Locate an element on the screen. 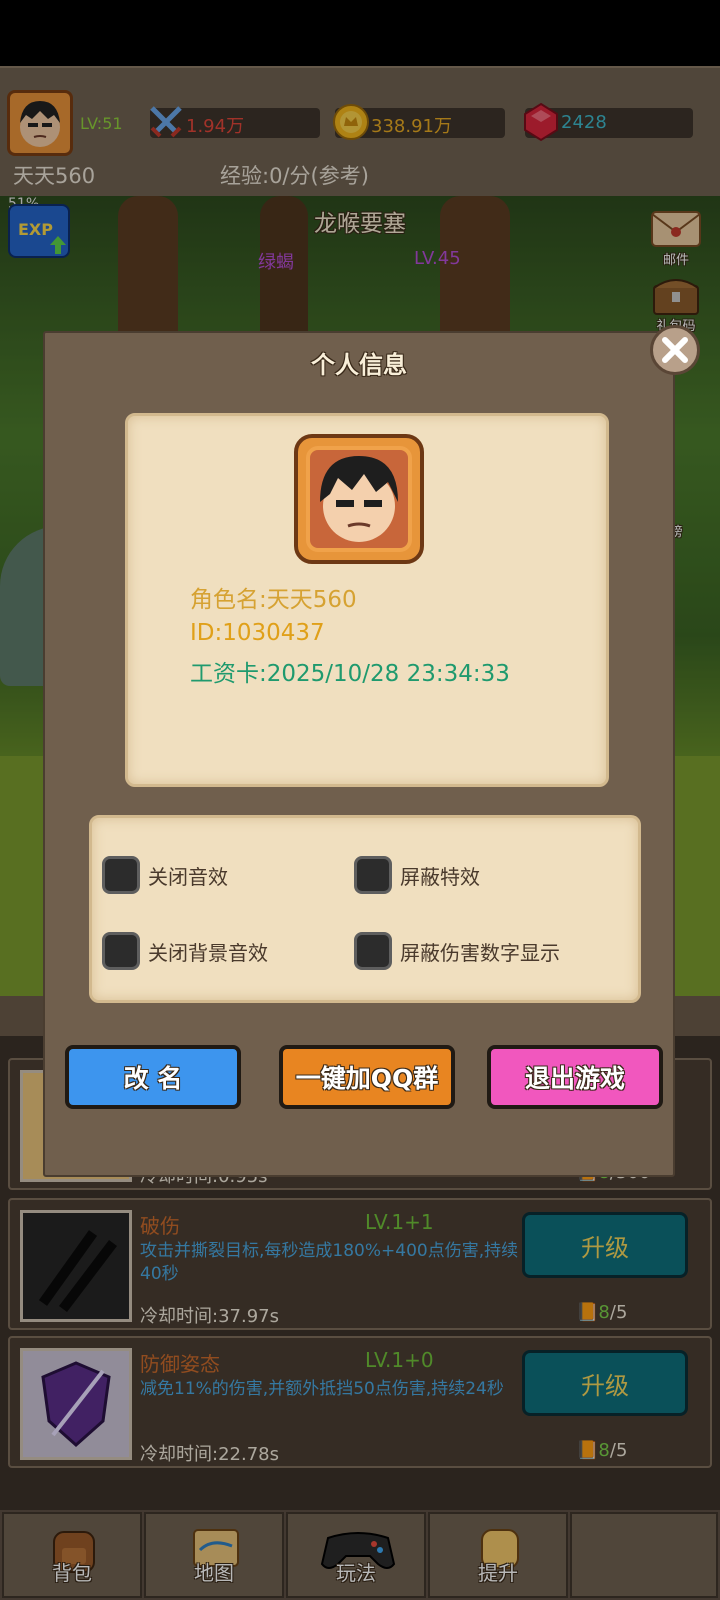 The image size is (720, 1600). close-icon is located at coordinates (675, 350).